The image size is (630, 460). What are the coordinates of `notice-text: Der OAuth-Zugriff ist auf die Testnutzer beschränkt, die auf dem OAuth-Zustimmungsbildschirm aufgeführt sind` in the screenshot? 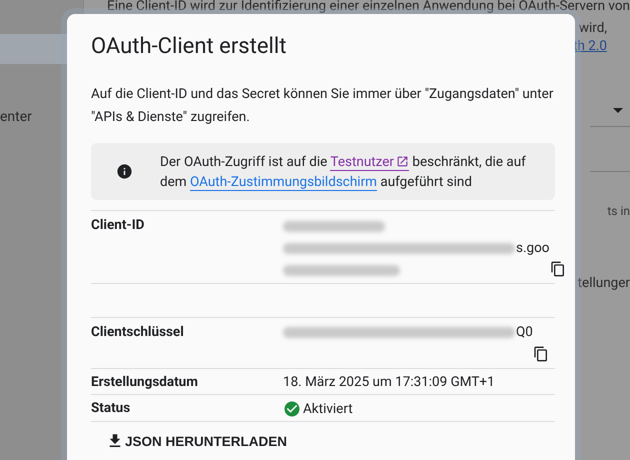 It's located at (343, 172).